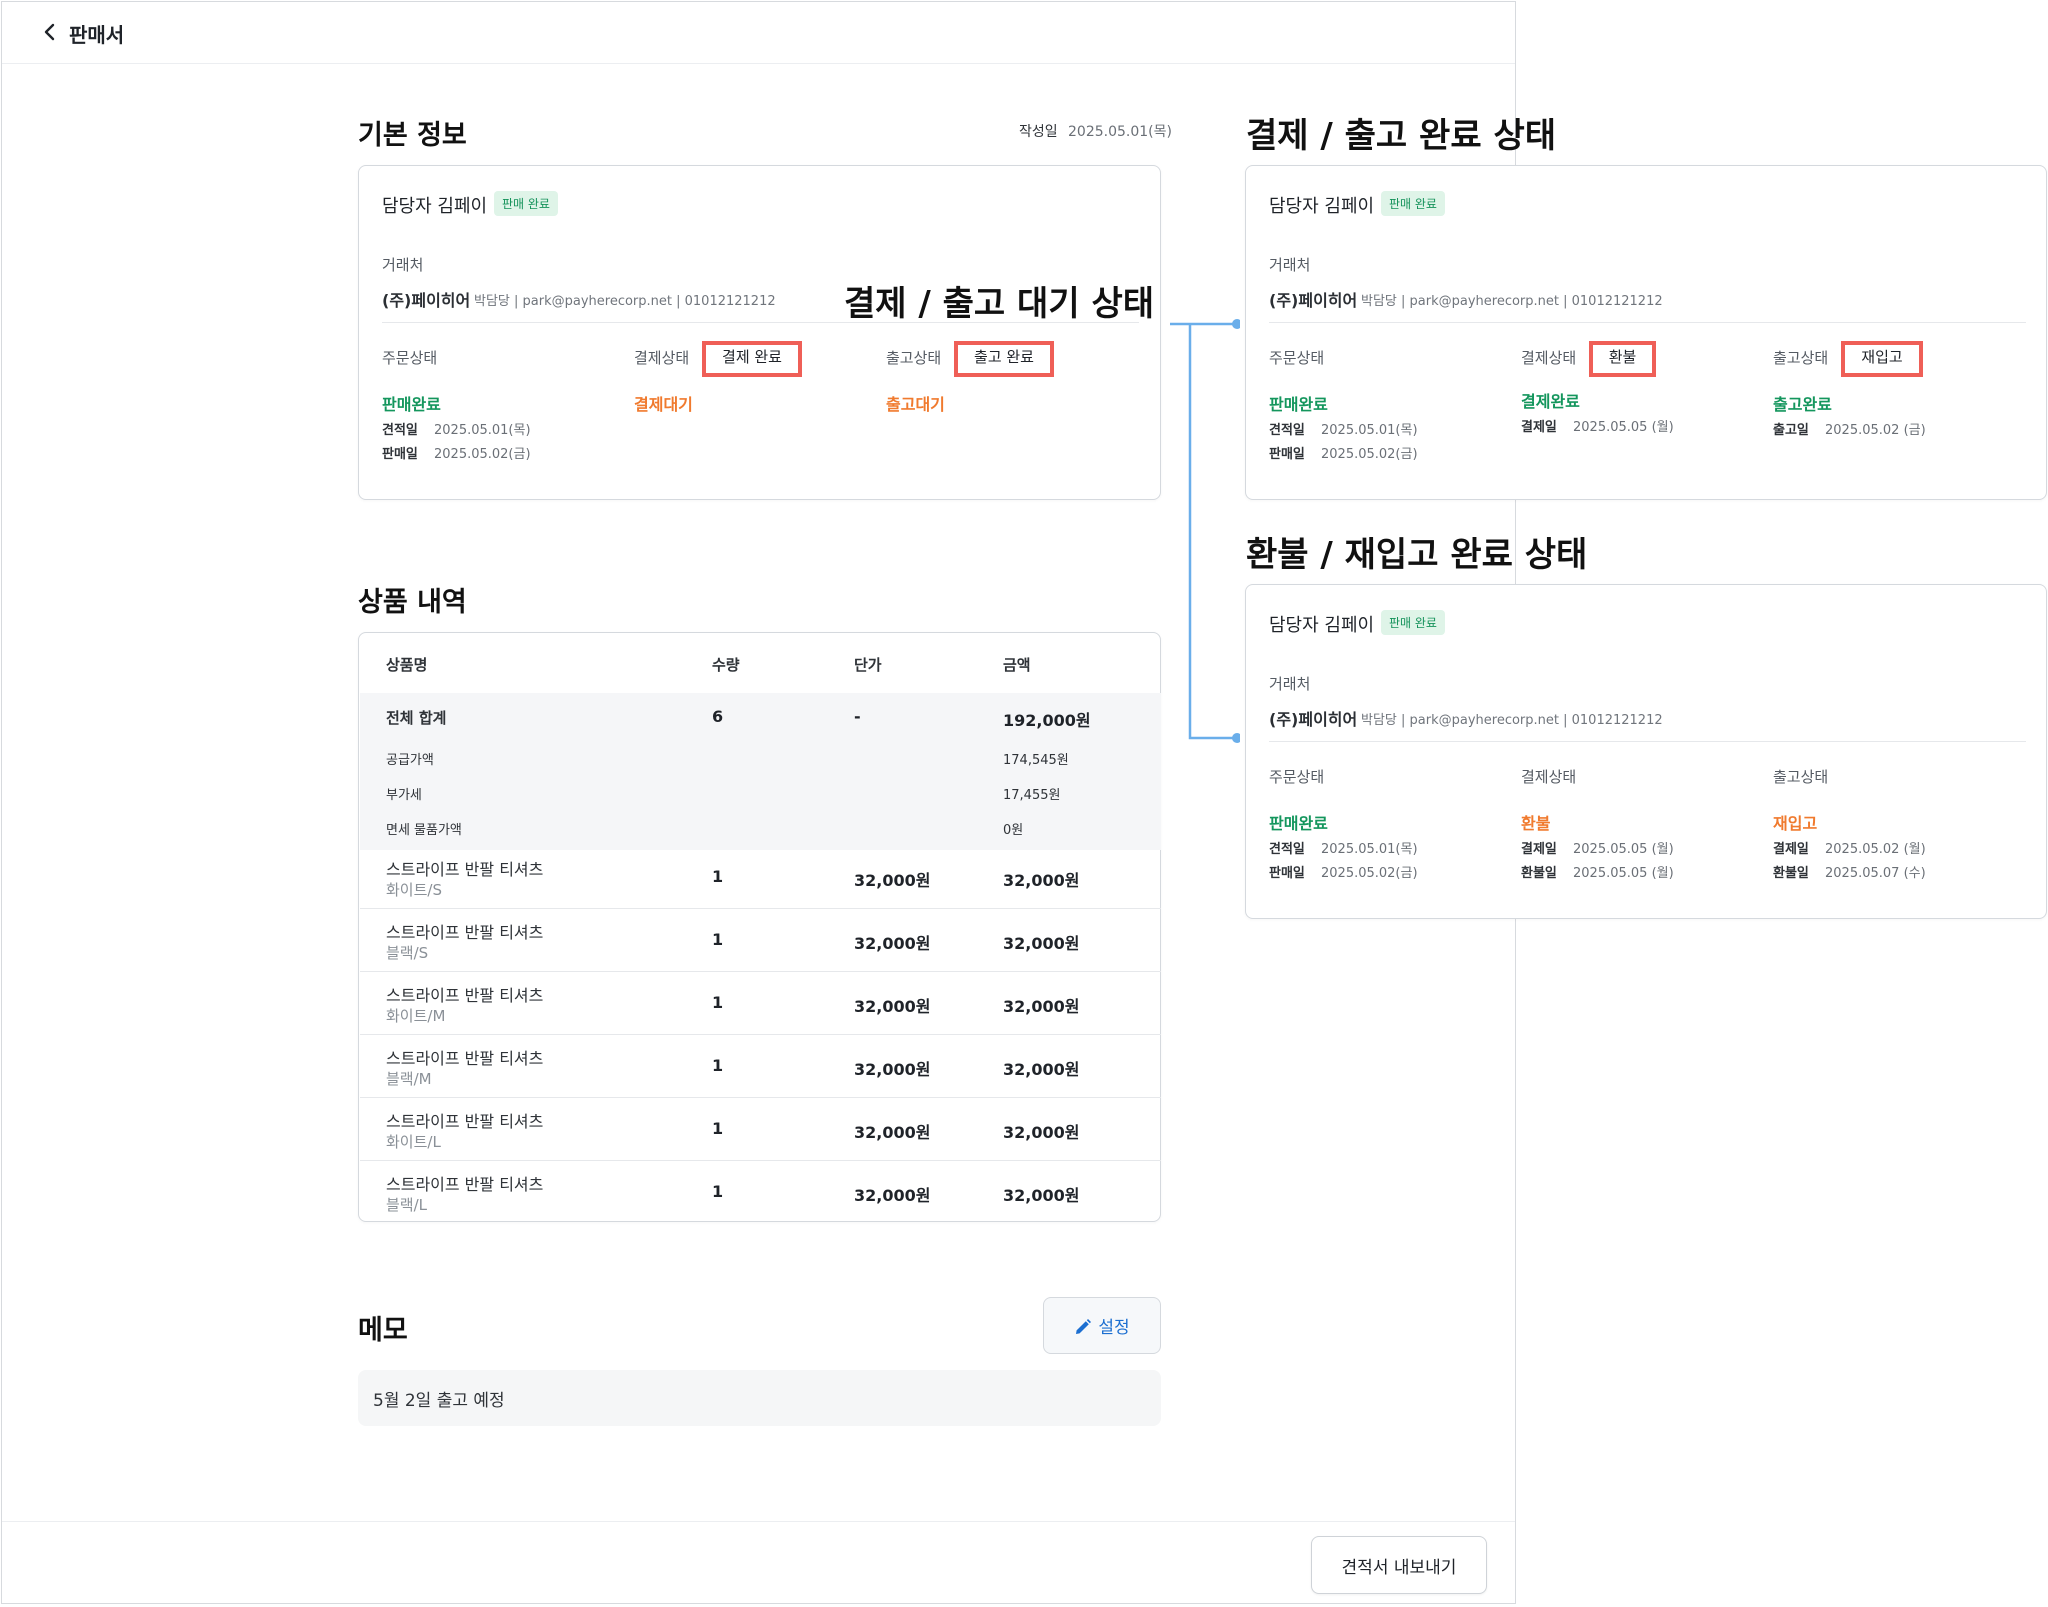 This screenshot has height=1607, width=2048. I want to click on products-title: 상품 내역, so click(412, 602).